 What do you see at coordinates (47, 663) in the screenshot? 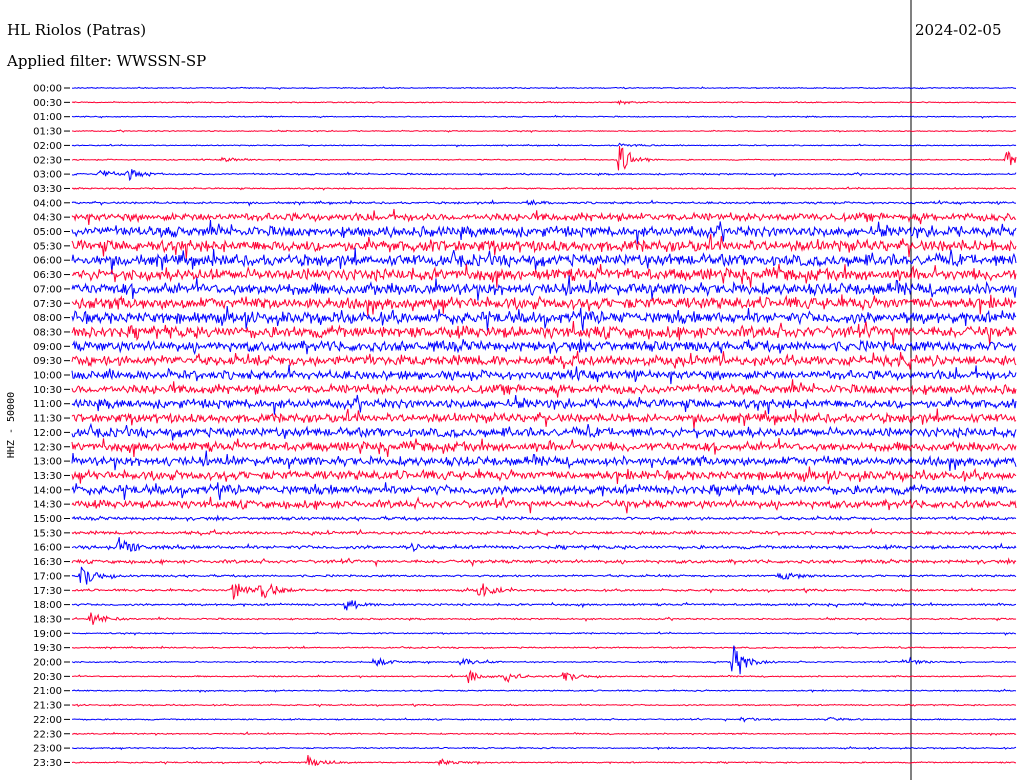
I see `time-tick-label: 20:00` at bounding box center [47, 663].